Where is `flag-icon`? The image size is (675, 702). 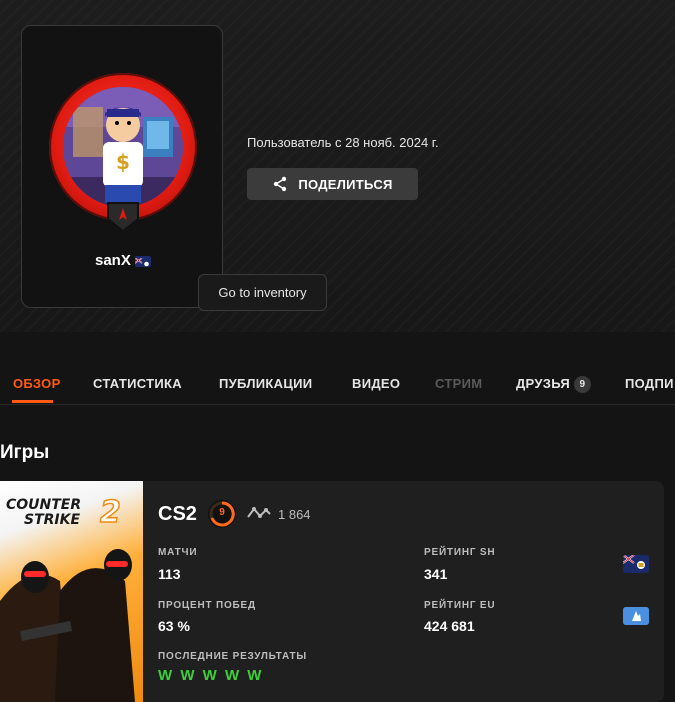 flag-icon is located at coordinates (143, 261).